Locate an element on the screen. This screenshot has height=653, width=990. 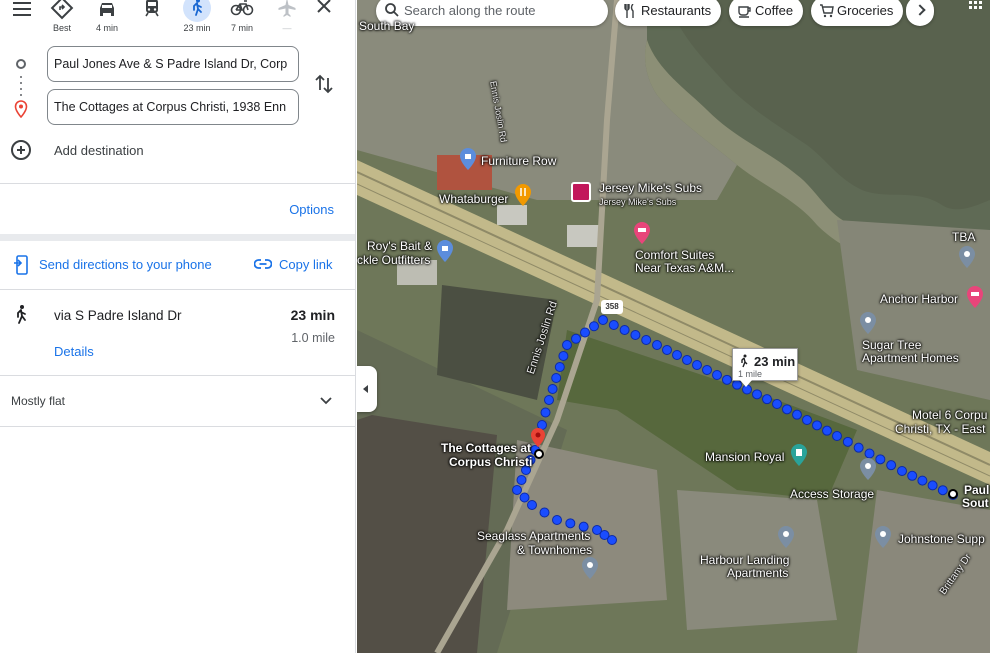
food-pin-icon is located at coordinates (523, 195).